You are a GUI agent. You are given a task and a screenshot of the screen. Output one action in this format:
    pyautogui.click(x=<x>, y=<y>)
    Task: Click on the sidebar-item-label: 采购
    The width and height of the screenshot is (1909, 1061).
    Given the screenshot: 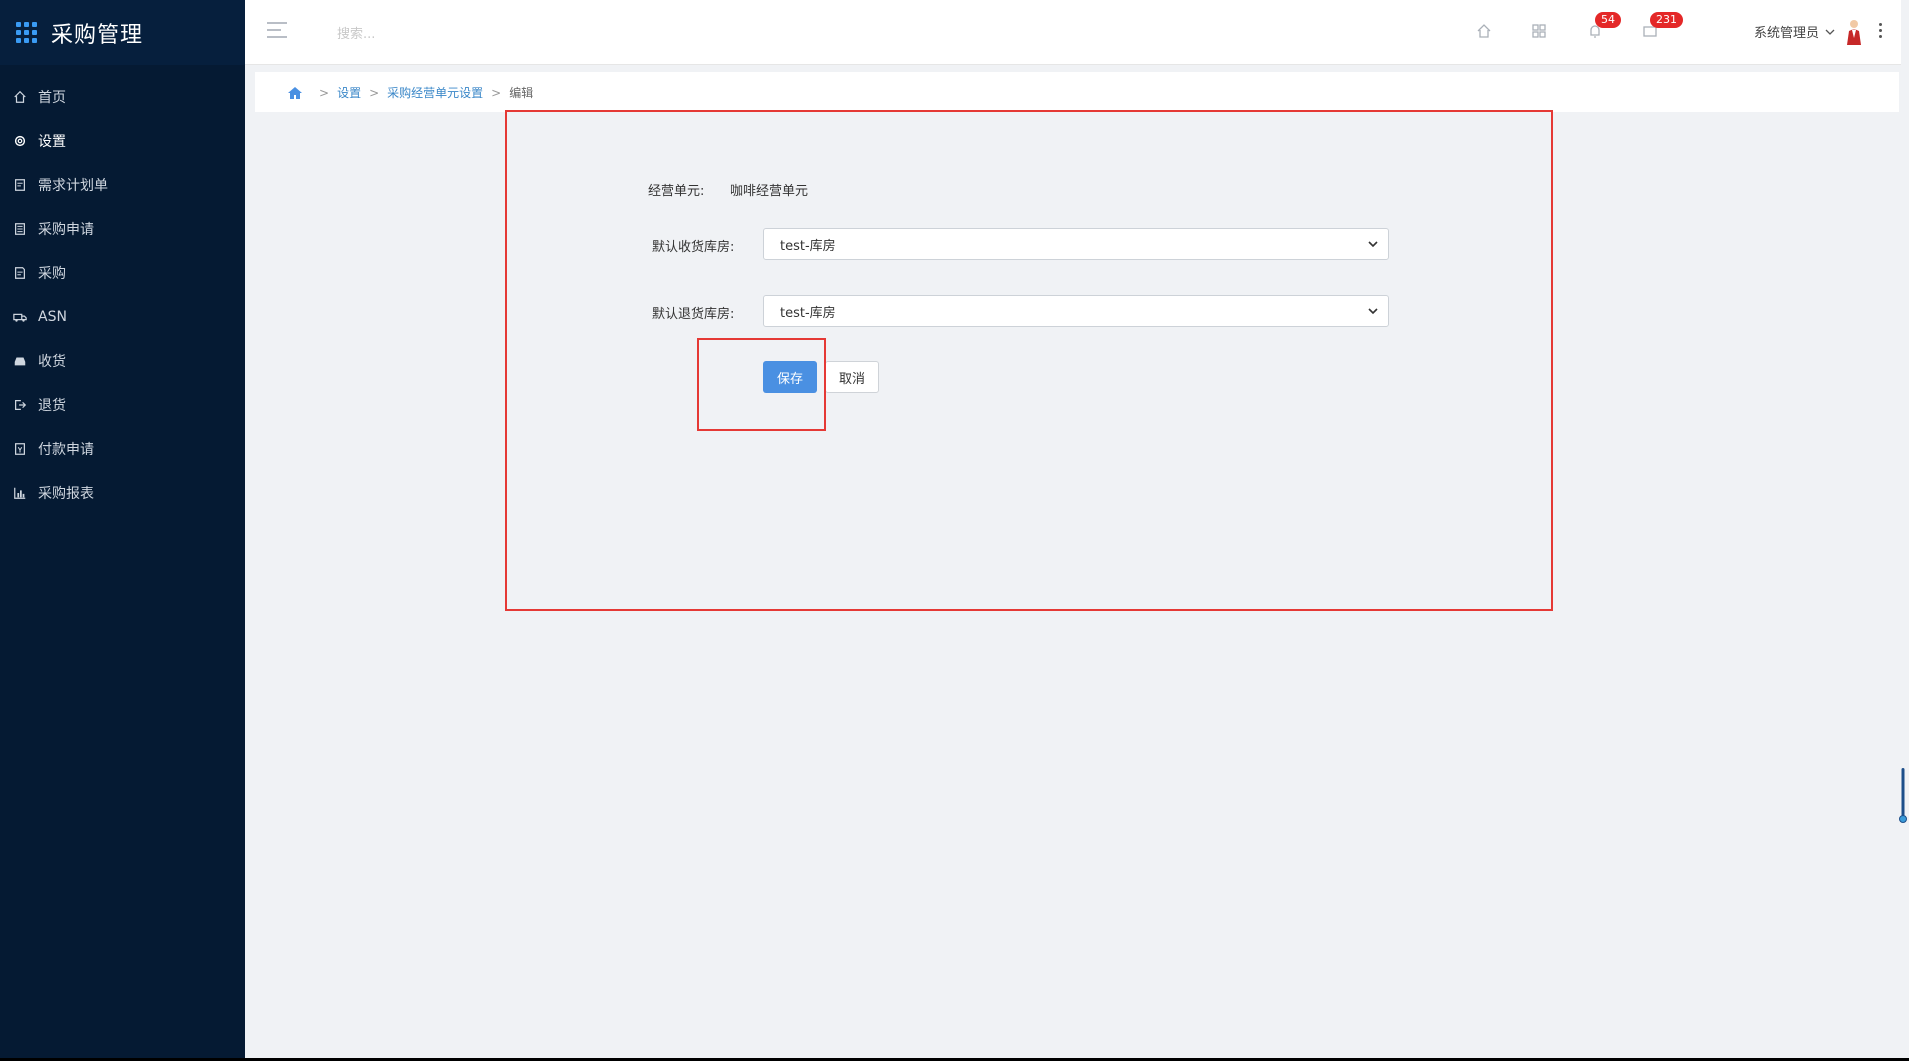 What is the action you would take?
    pyautogui.click(x=52, y=274)
    